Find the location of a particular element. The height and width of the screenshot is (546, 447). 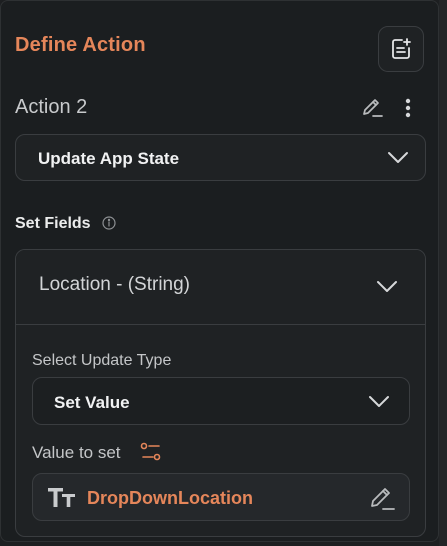

info-icon is located at coordinates (109, 223).